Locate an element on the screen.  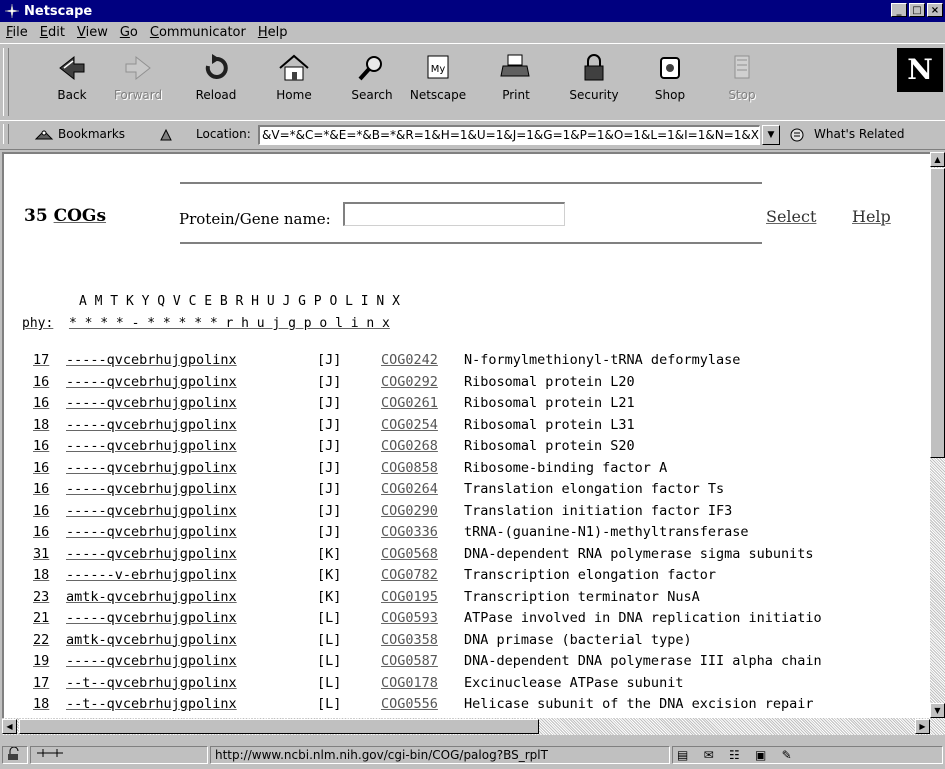
scroll-right-button: ▶ is located at coordinates (922, 726).